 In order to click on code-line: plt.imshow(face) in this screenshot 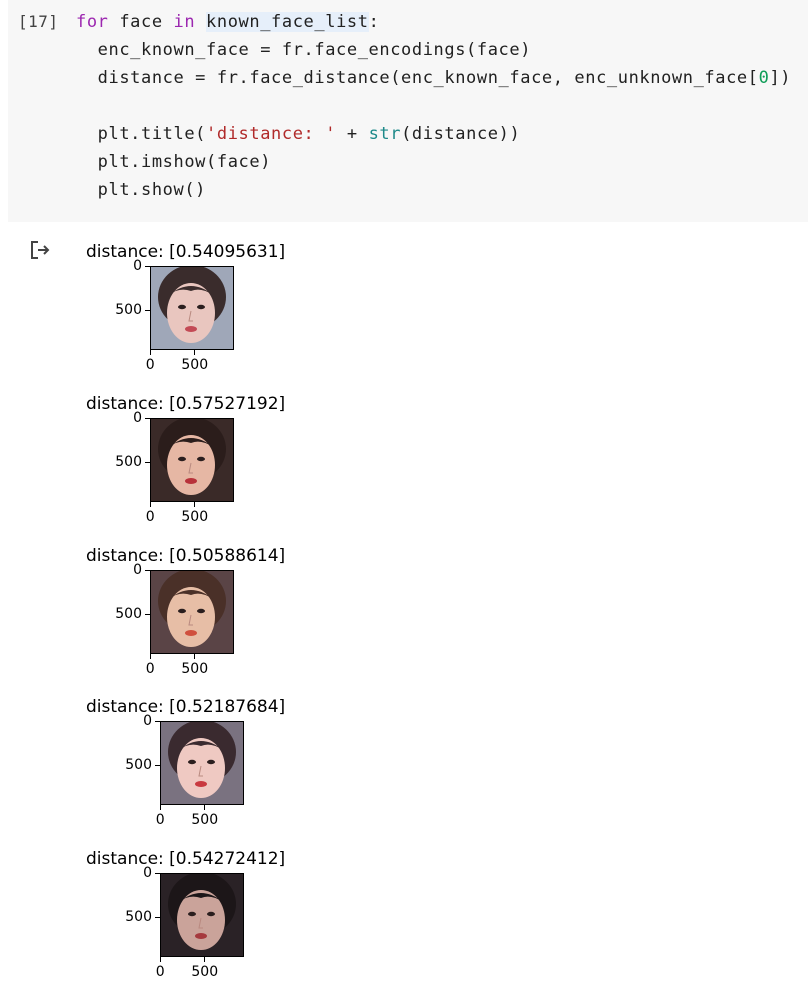, I will do `click(433, 162)`.